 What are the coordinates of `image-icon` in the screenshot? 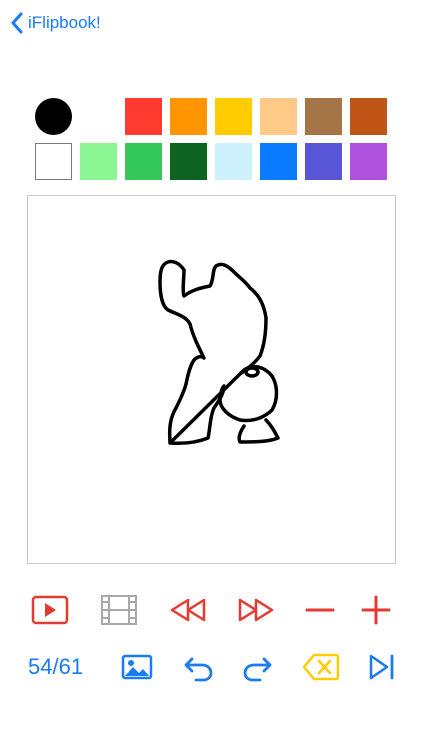 It's located at (137, 667).